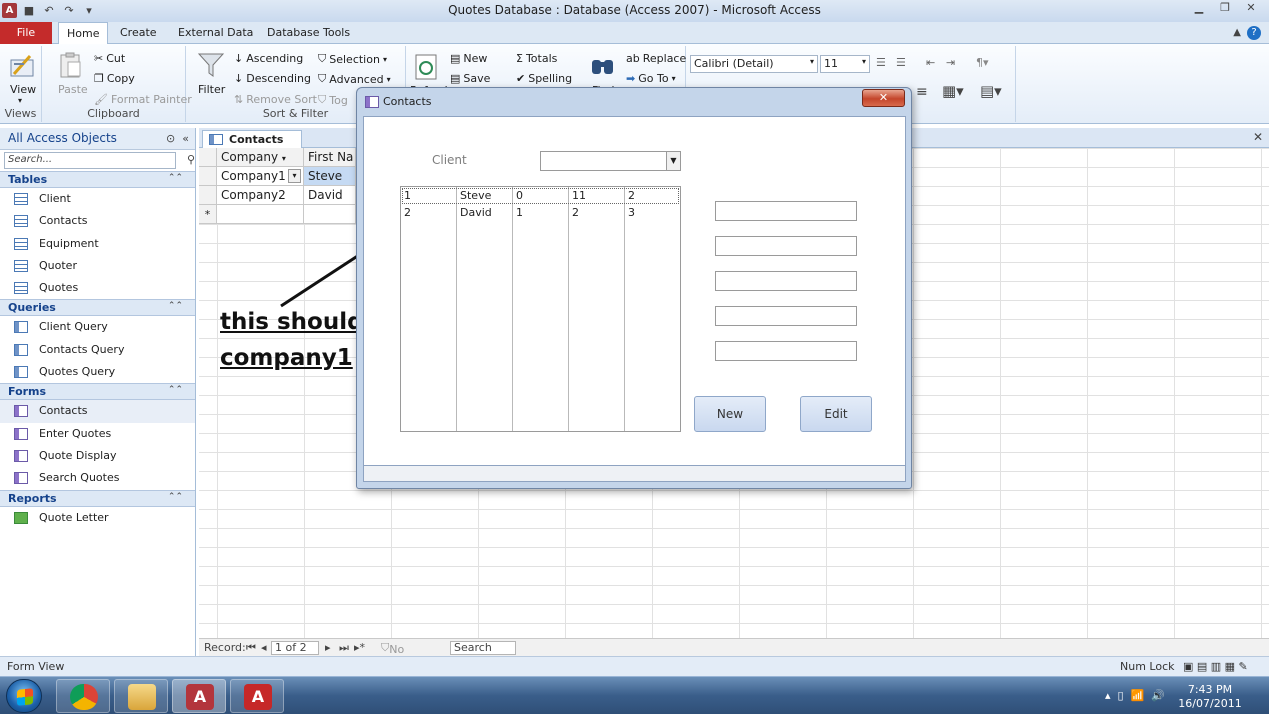 The image size is (1269, 714). I want to click on table-cell-company: Company1 ▾, so click(260, 176).